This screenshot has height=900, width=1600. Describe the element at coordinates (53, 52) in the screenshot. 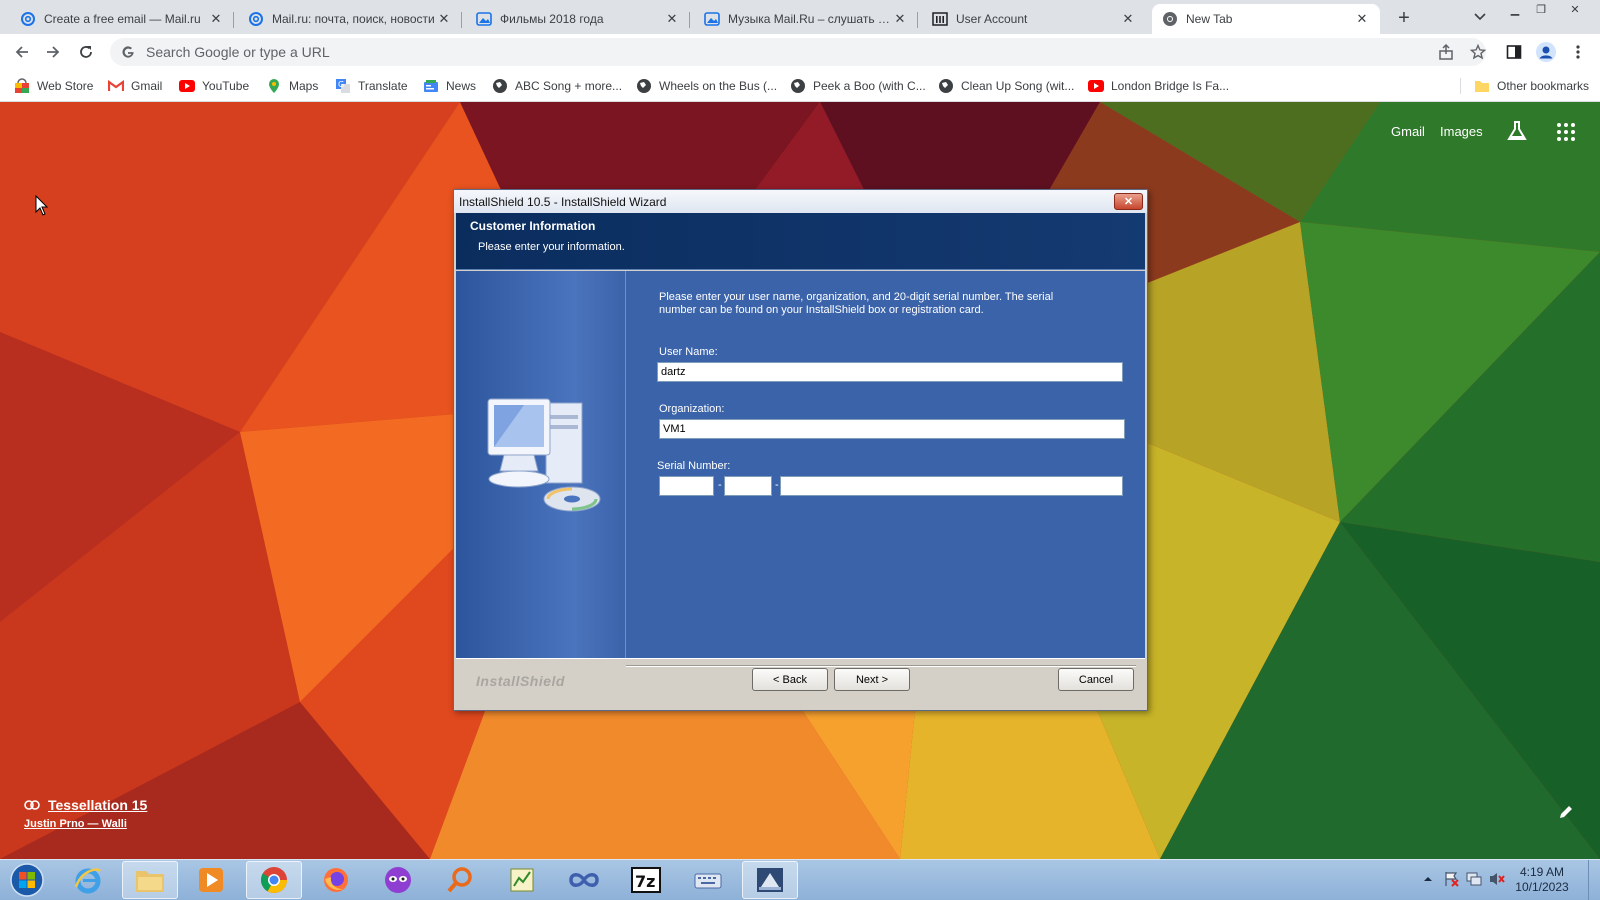

I see `forward-arrow-icon` at that location.